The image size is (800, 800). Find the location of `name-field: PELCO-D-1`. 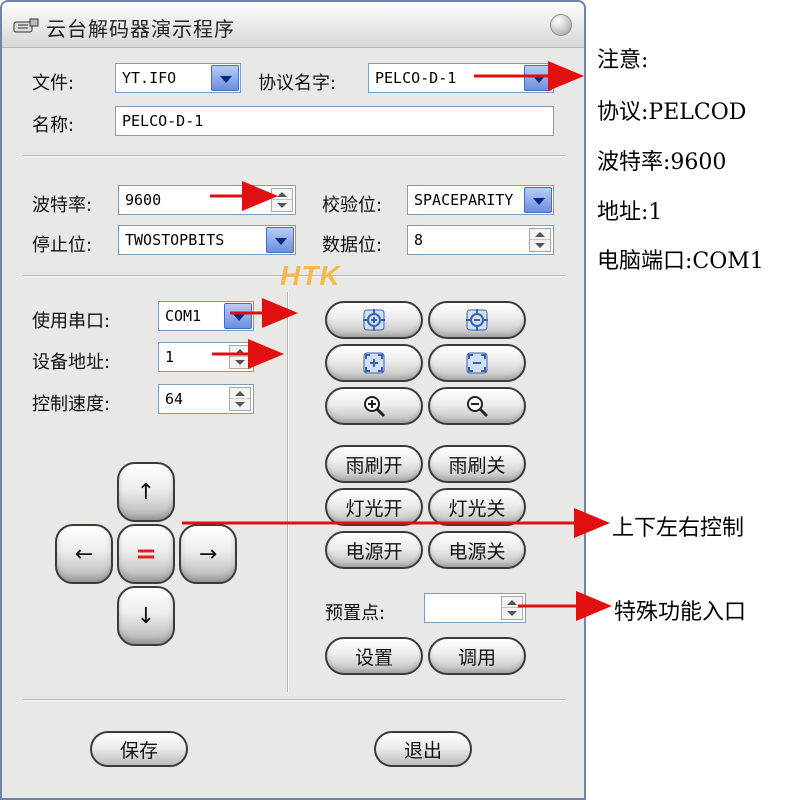

name-field: PELCO-D-1 is located at coordinates (334, 121).